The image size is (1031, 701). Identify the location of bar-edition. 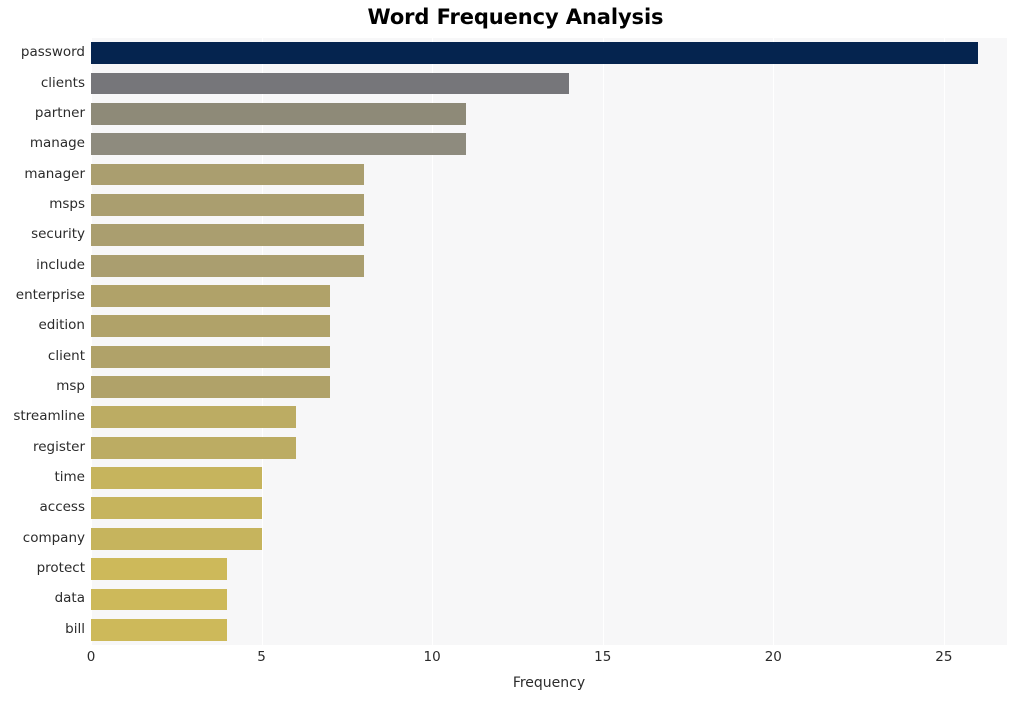
(210, 326).